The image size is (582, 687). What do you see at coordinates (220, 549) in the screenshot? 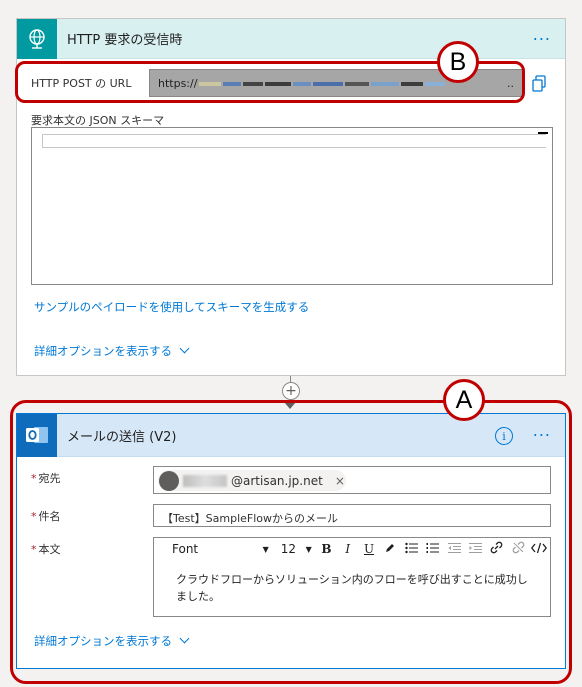
I see `font-dropdown: Font ▼` at bounding box center [220, 549].